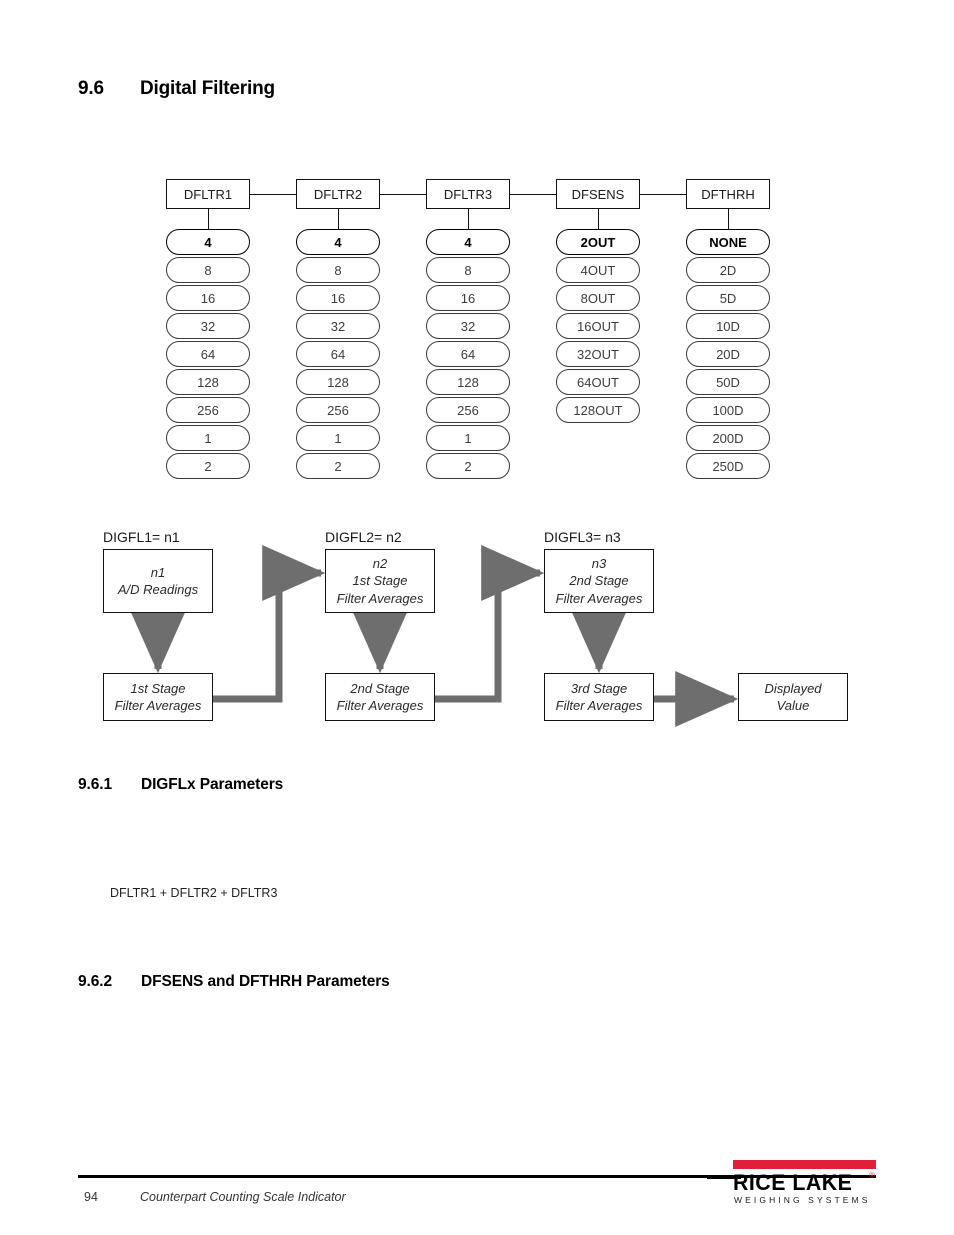 The width and height of the screenshot is (954, 1235). I want to click on menu-option-label: 128, so click(338, 382).